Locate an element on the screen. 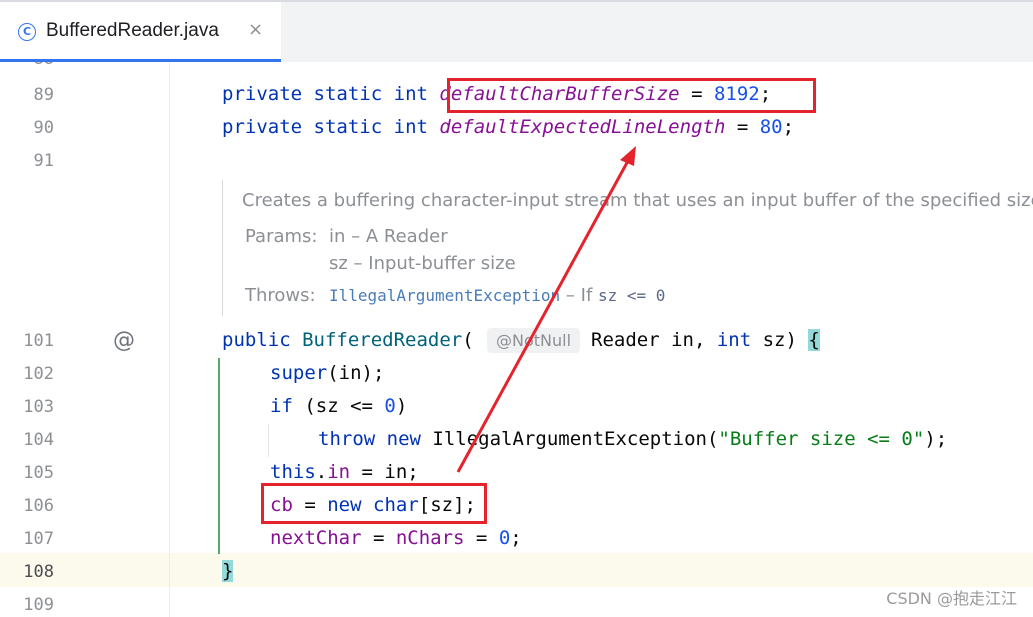 This screenshot has height=617, width=1033. arrowhead-icon is located at coordinates (628, 156).